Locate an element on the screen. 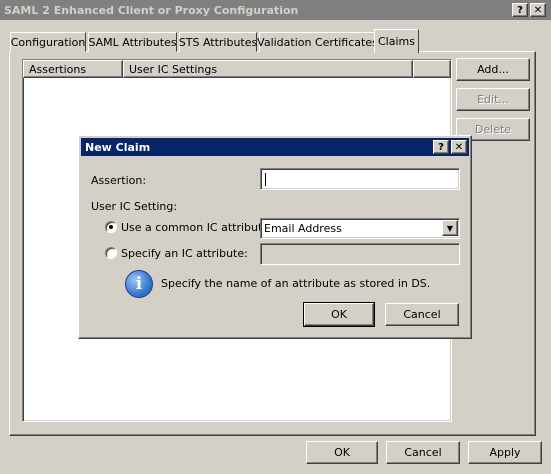  use-common-ic-radio is located at coordinates (111, 227).